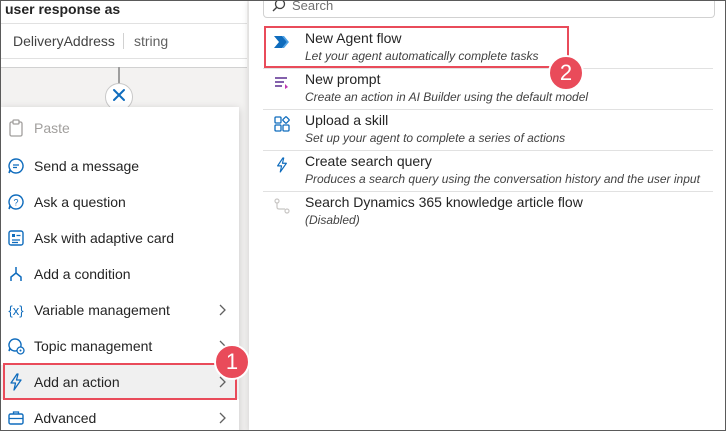 This screenshot has height=431, width=726. I want to click on question-icon: ?, so click(16, 202).